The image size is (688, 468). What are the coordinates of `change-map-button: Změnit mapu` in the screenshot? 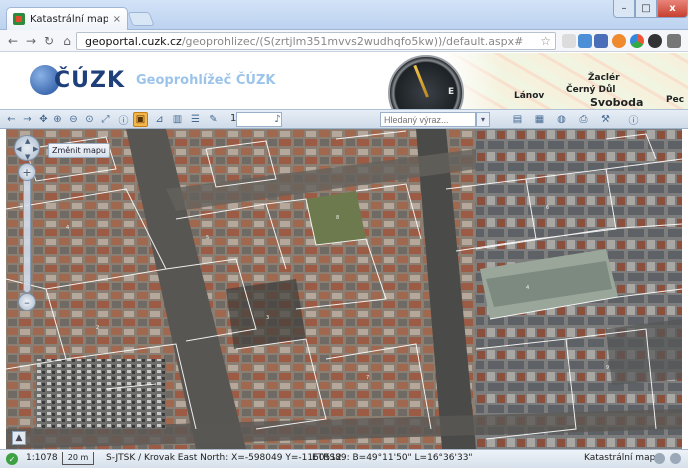 It's located at (79, 150).